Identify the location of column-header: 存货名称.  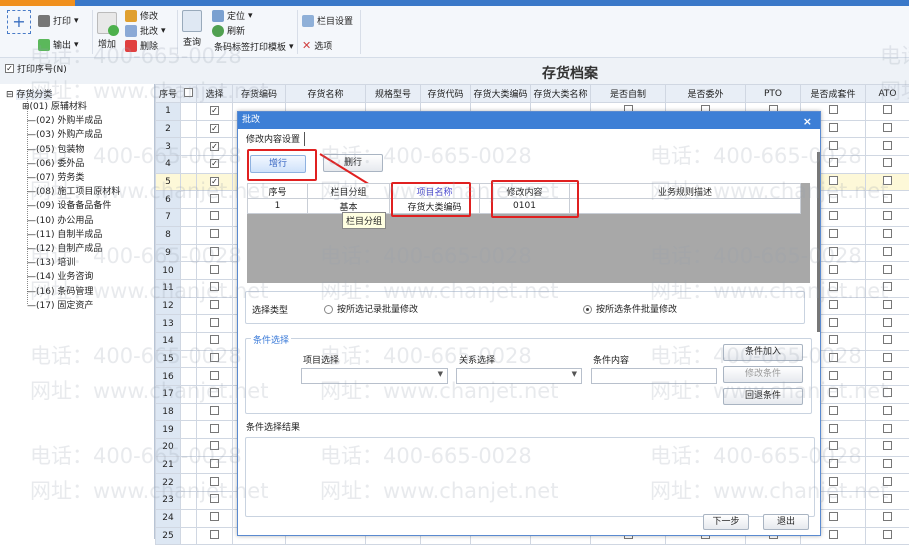
(326, 94).